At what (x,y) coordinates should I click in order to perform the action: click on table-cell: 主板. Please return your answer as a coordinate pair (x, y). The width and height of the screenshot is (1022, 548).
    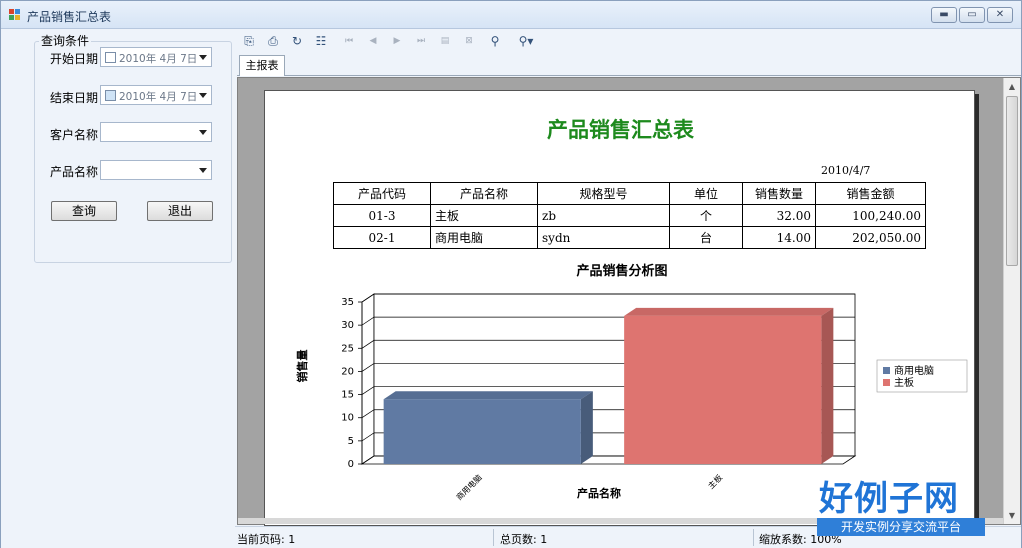
    Looking at the image, I should click on (484, 215).